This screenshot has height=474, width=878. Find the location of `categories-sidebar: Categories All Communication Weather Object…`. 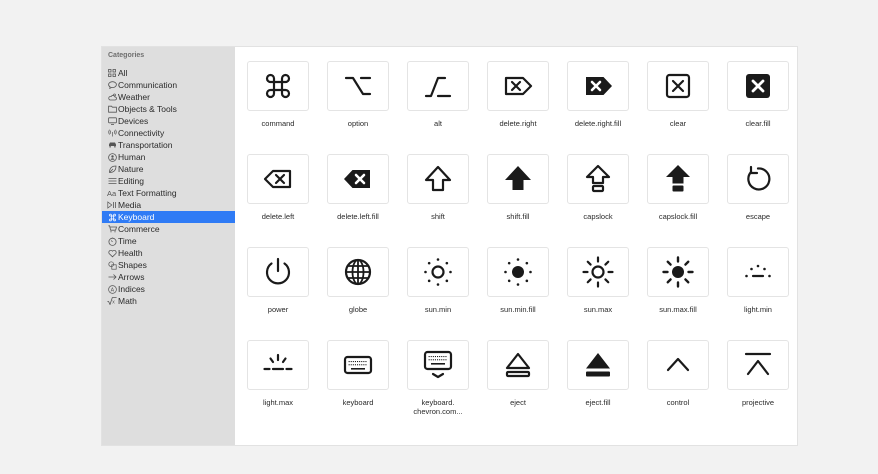

categories-sidebar: Categories All Communication Weather Object… is located at coordinates (168, 246).